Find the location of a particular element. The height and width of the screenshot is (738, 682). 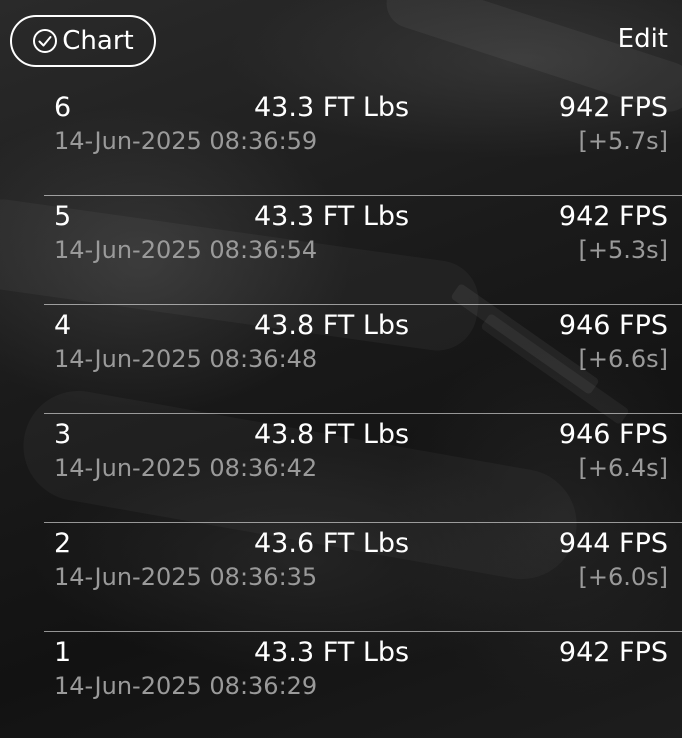

shot-timestamp: 14-Jun-2025 08:36:54 is located at coordinates (186, 250).